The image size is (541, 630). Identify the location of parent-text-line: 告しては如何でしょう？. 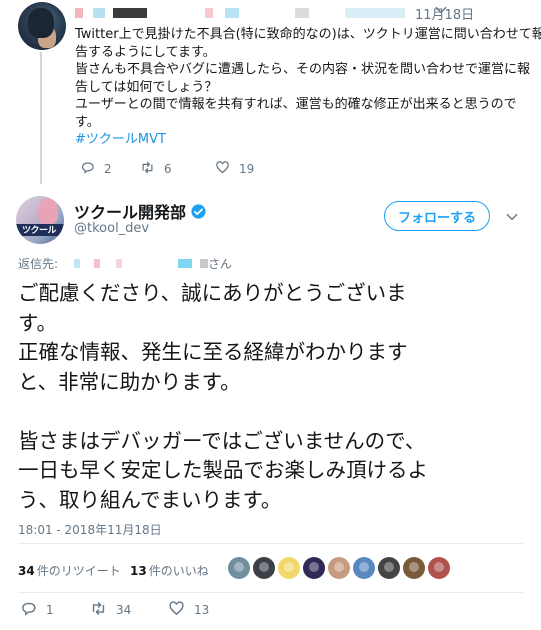
(146, 87).